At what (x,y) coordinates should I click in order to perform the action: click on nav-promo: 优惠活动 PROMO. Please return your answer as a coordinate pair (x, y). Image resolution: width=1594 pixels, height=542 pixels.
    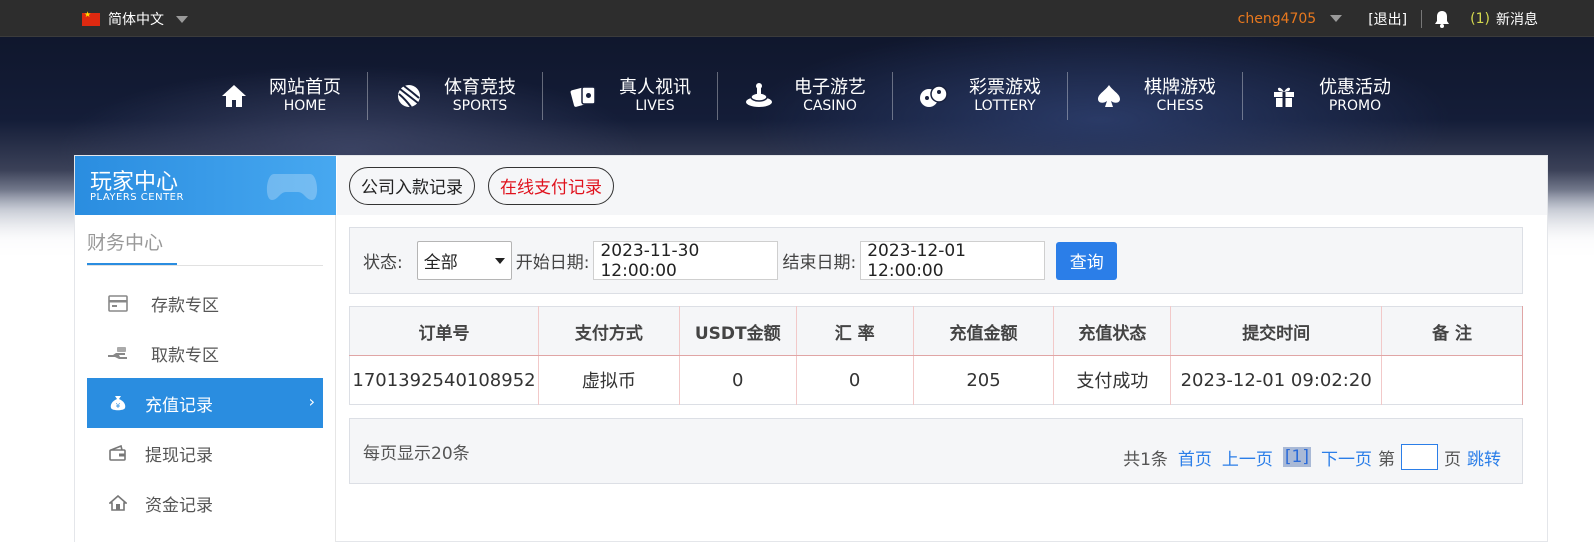
    Looking at the image, I should click on (1329, 96).